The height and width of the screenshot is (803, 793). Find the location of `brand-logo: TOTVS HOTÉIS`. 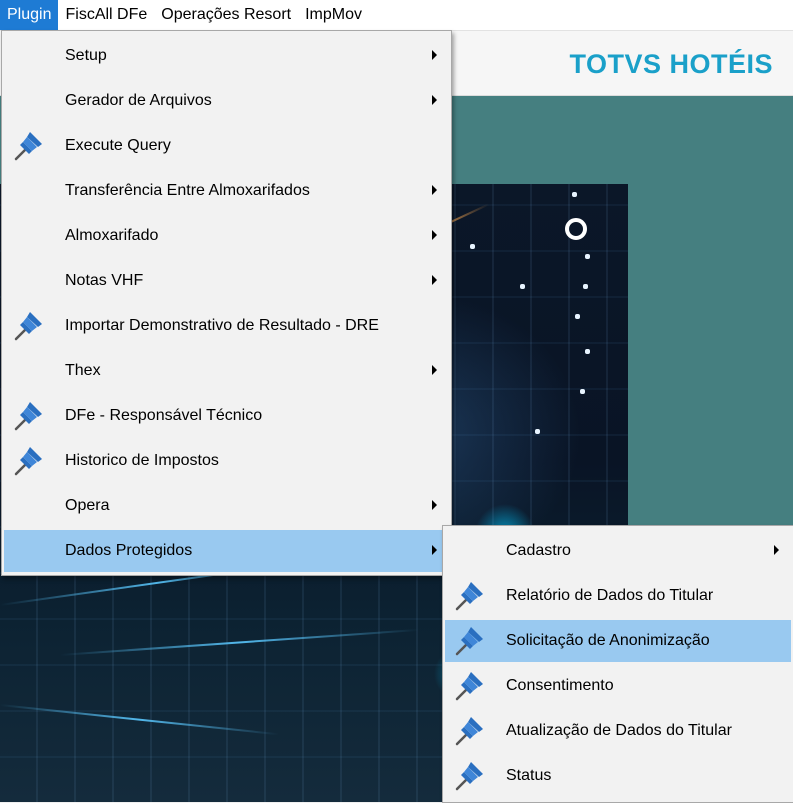

brand-logo: TOTVS HOTÉIS is located at coordinates (671, 64).